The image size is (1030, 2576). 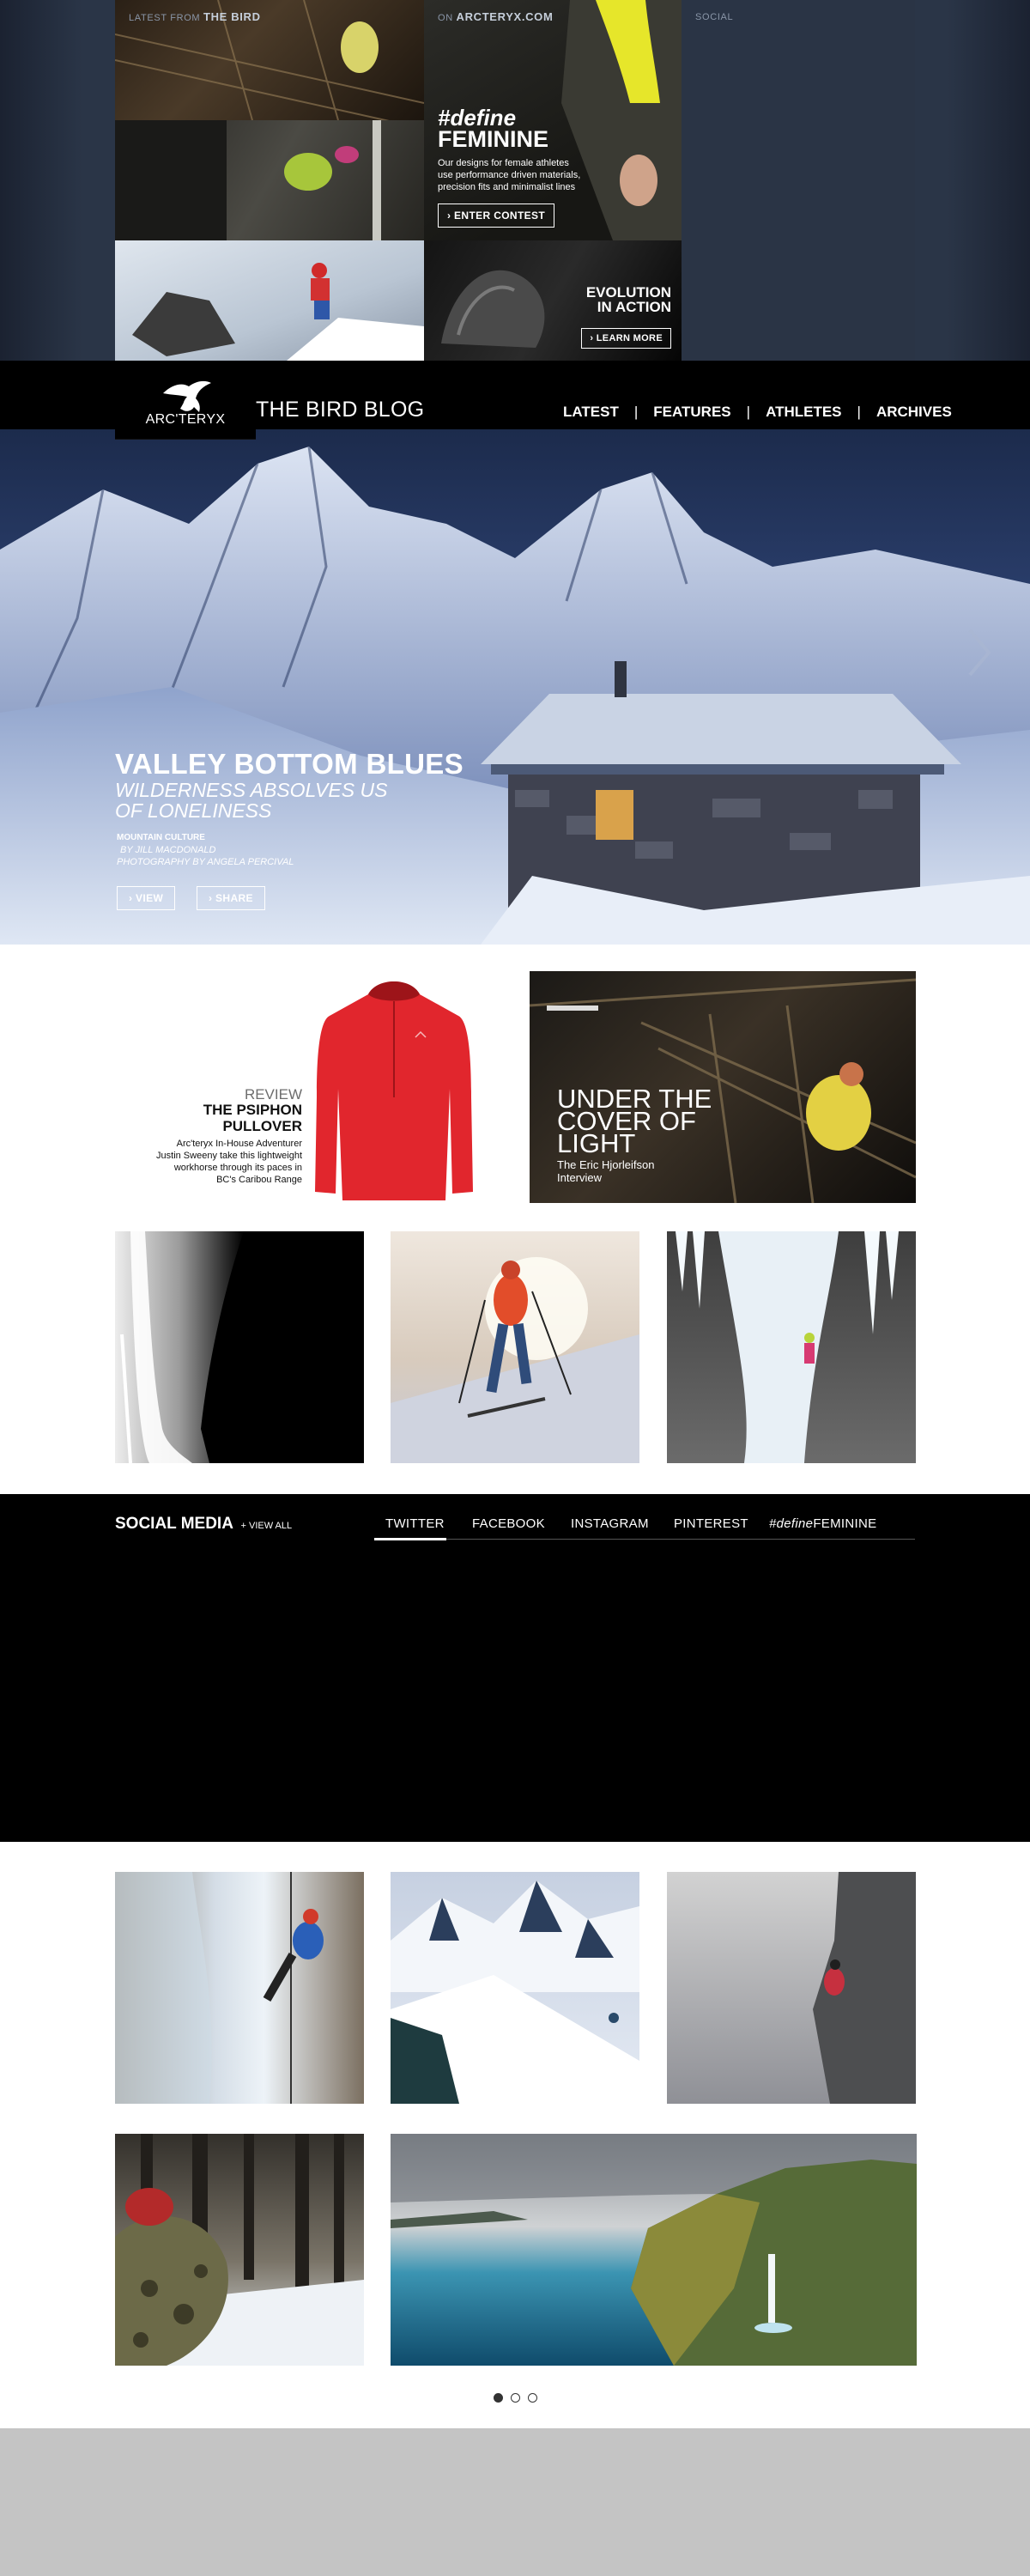 I want to click on latest-from-prefix: LATEST FROM, so click(x=165, y=18).